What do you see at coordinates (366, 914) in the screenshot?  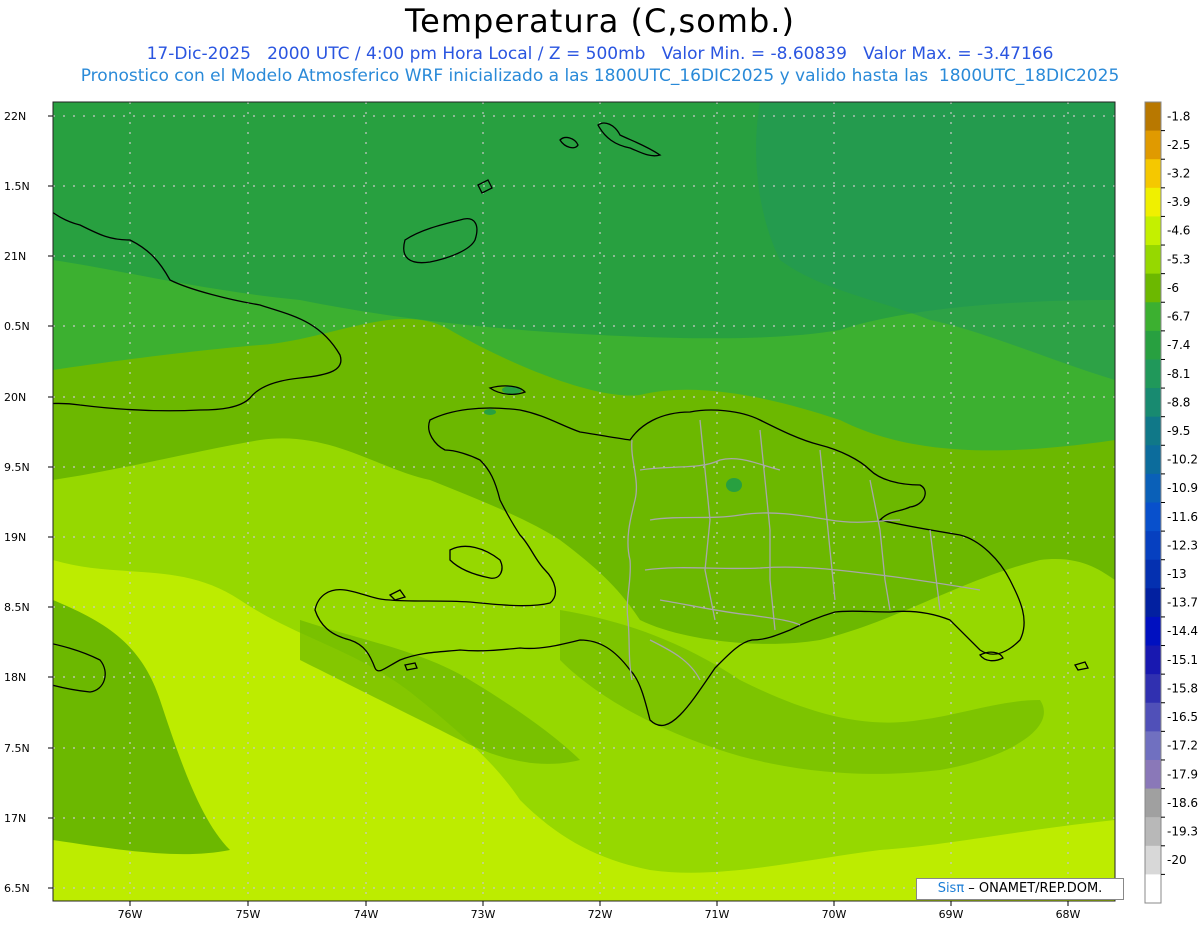 I see `lon-label: 74W` at bounding box center [366, 914].